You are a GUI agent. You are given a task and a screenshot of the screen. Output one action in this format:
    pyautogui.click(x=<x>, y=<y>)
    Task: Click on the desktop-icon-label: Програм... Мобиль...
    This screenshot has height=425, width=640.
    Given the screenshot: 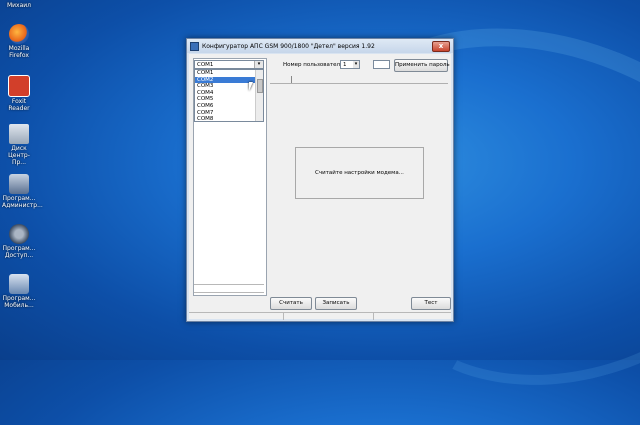 What is the action you would take?
    pyautogui.click(x=19, y=302)
    